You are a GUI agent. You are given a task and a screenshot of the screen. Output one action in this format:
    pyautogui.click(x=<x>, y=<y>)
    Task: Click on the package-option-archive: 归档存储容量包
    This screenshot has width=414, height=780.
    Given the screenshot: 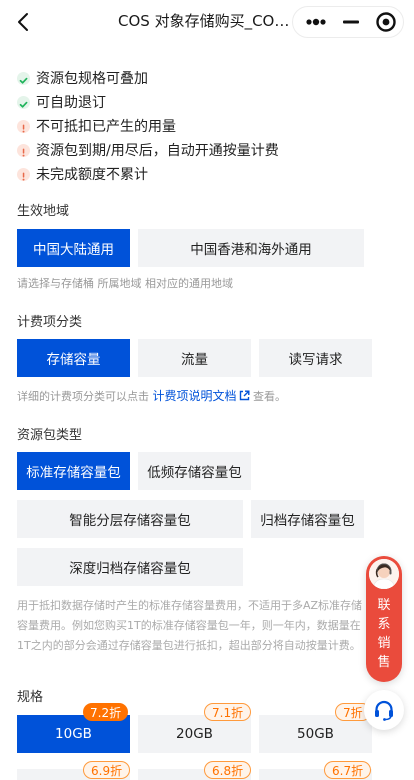 What is the action you would take?
    pyautogui.click(x=307, y=519)
    